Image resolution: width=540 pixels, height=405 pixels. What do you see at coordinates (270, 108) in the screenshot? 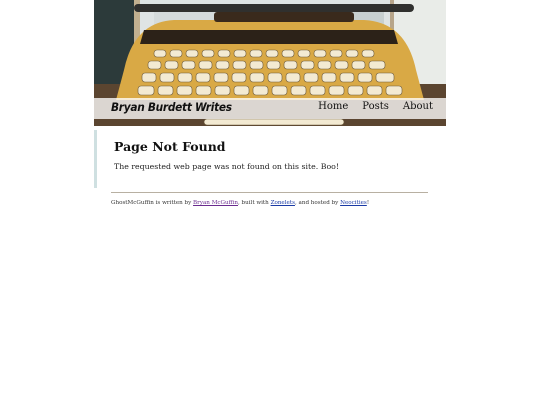
I see `navigation-bar: Bryan Burdett Writes Home Posts About` at bounding box center [270, 108].